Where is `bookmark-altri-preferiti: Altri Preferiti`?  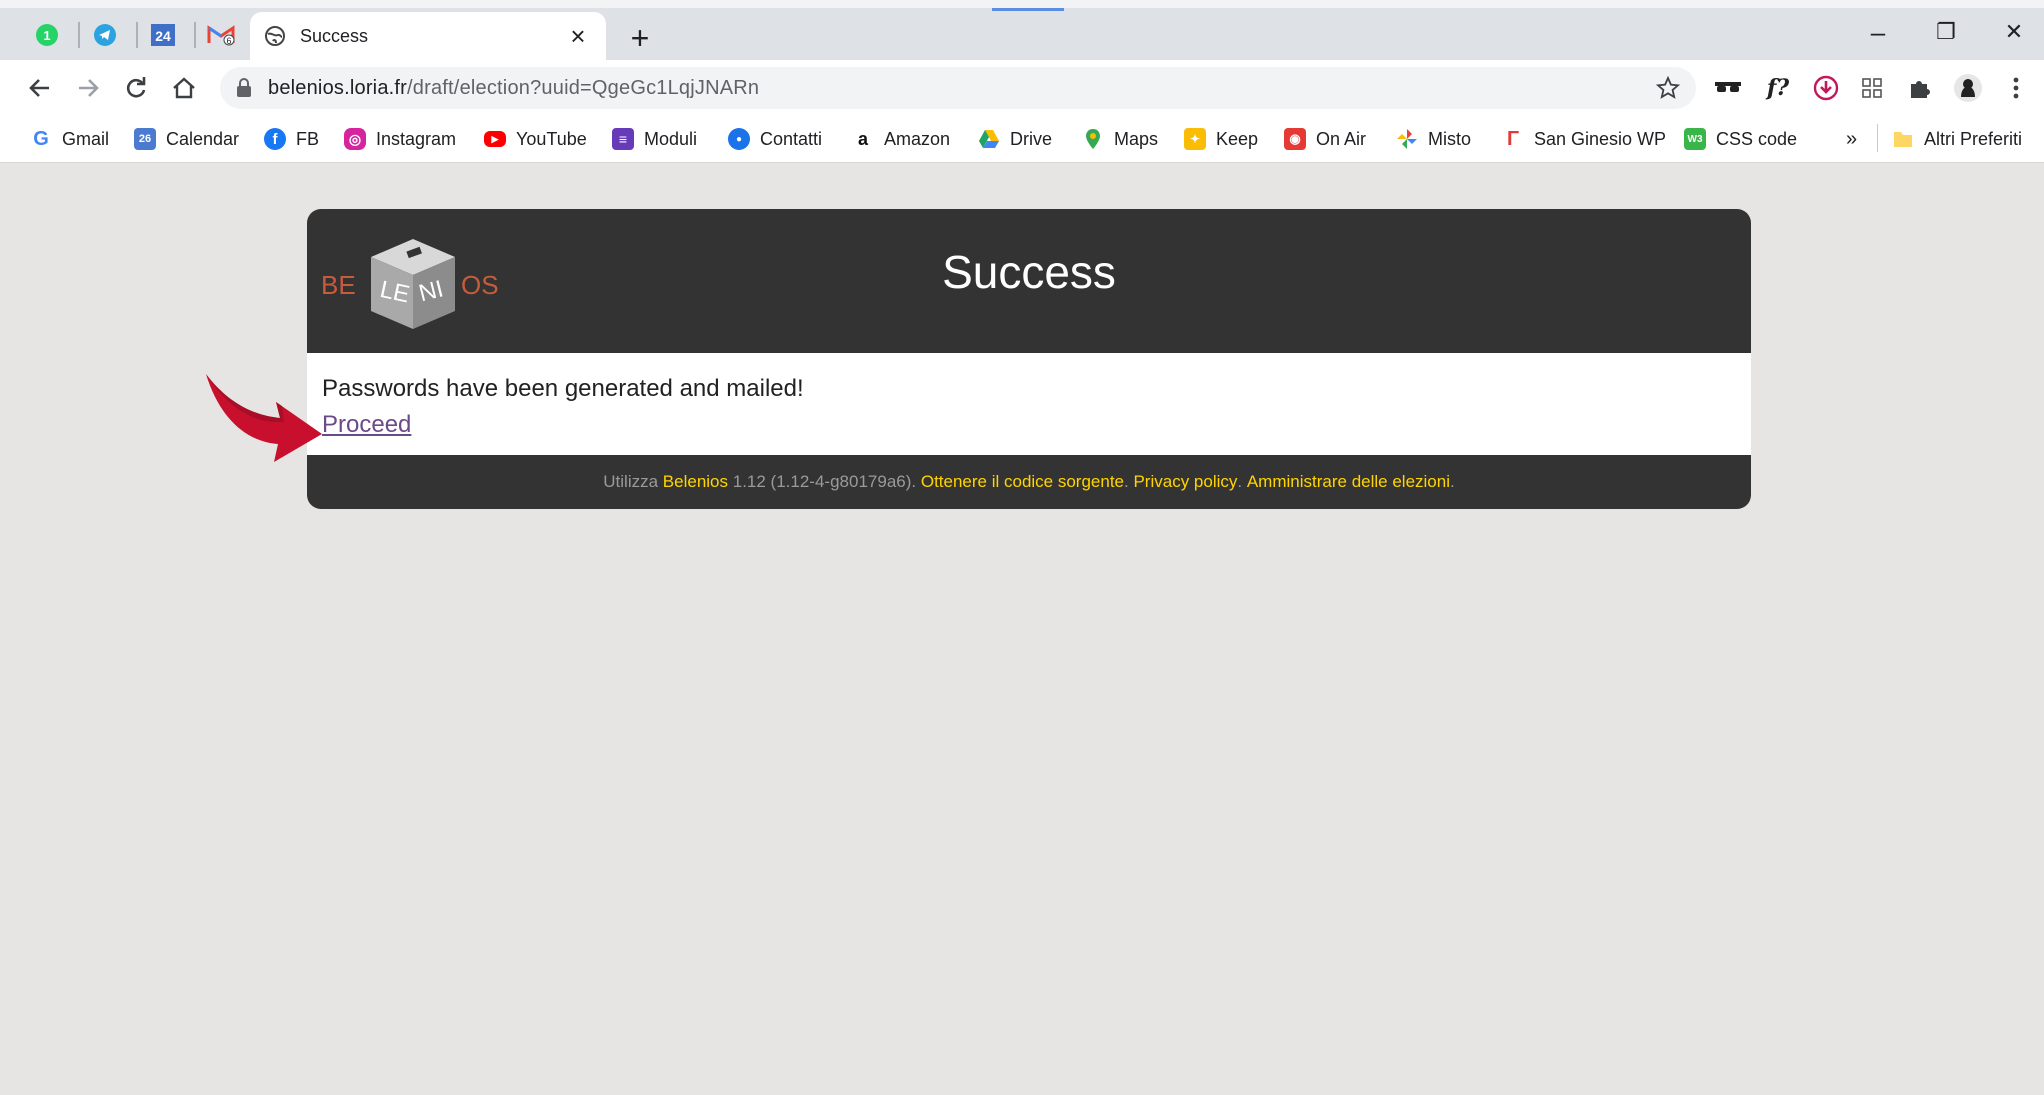 bookmark-altri-preferiti: Altri Preferiti is located at coordinates (1957, 139).